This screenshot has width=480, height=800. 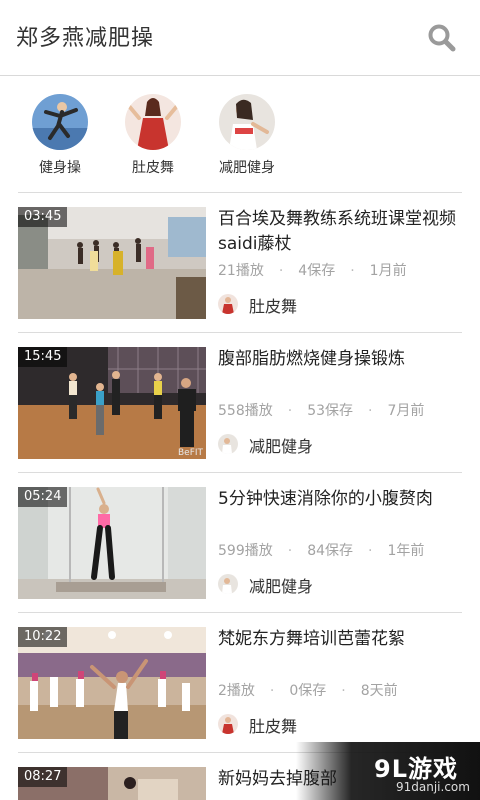 I want to click on category-fitness: 健身操, so click(x=60, y=135).